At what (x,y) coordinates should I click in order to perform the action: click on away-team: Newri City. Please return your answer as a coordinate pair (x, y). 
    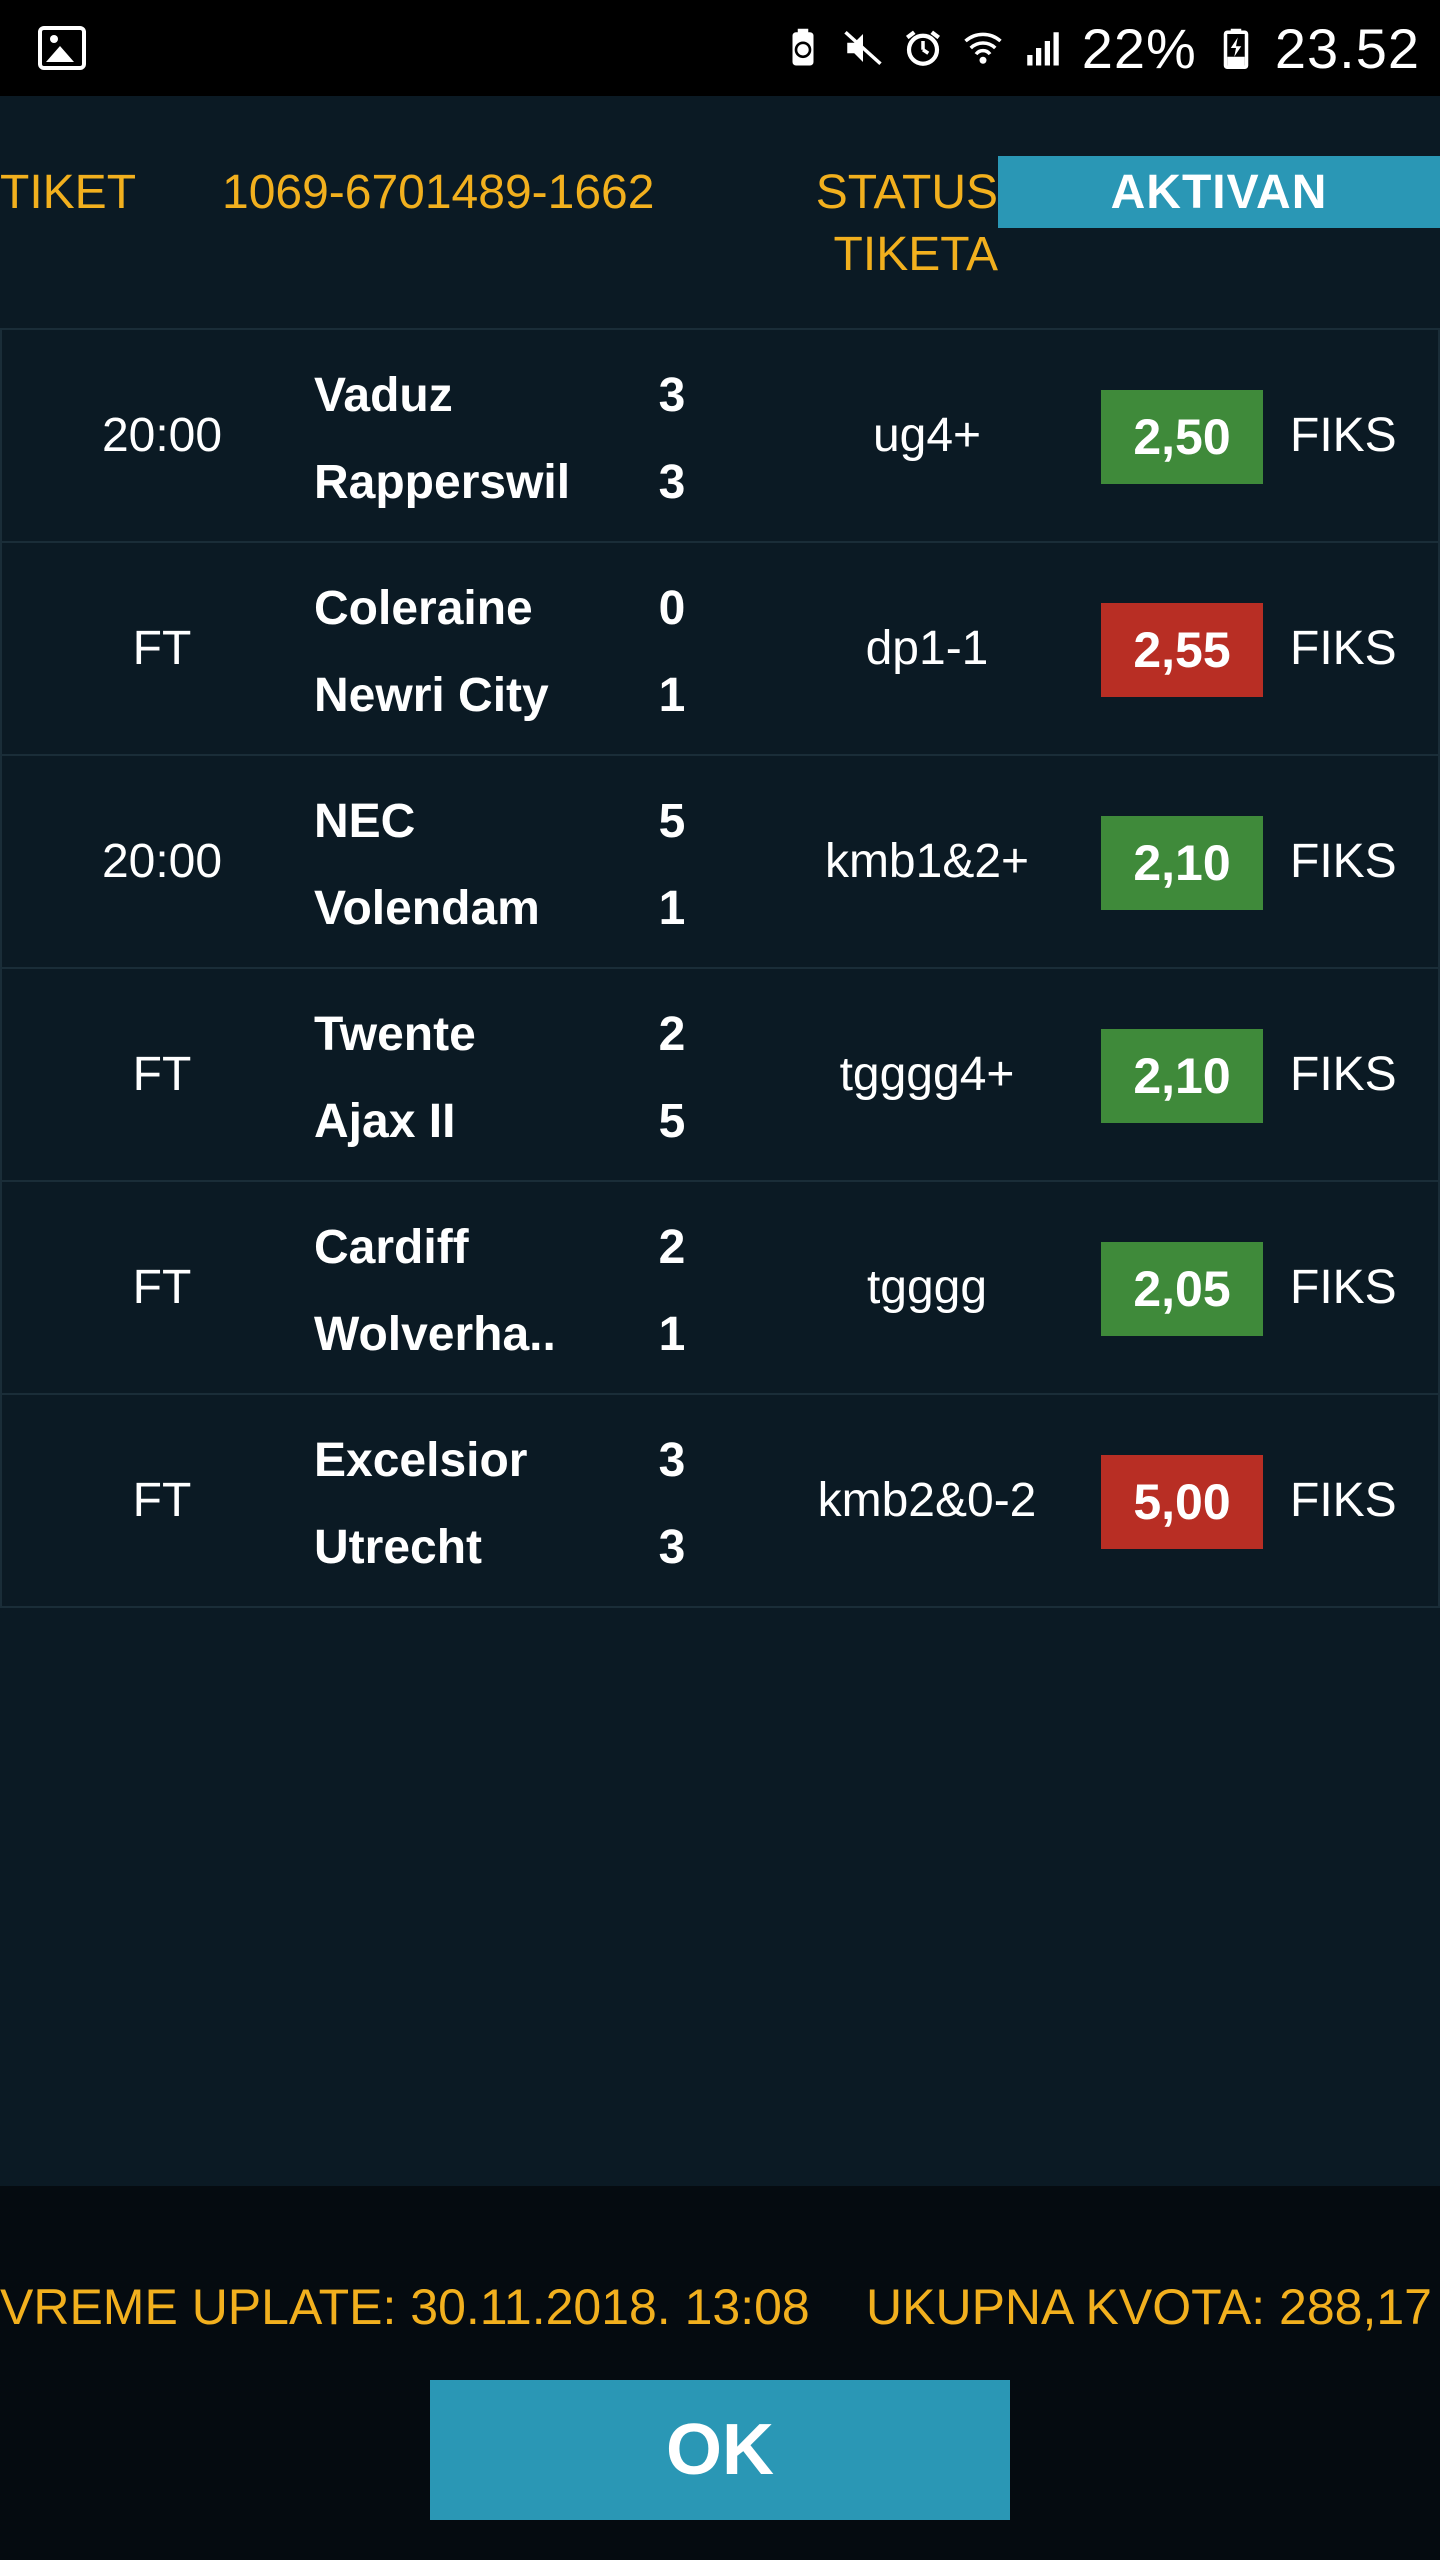
    Looking at the image, I should click on (431, 695).